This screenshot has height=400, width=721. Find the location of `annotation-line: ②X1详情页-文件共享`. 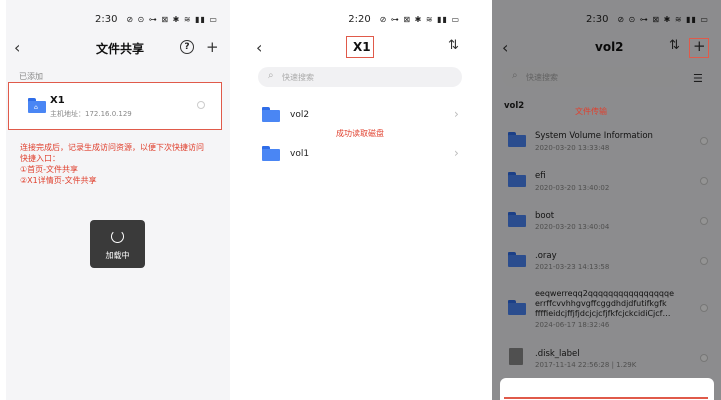

annotation-line: ②X1详情页-文件共享 is located at coordinates (58, 180).